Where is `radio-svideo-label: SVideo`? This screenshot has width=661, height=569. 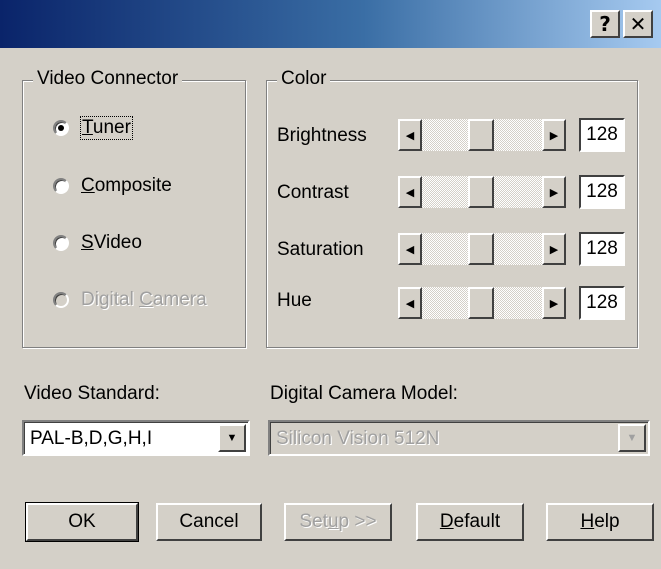
radio-svideo-label: SVideo is located at coordinates (111, 242).